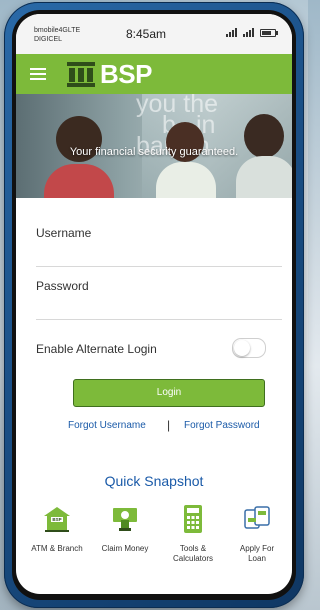  Describe the element at coordinates (107, 425) in the screenshot. I see `forgot-username-link: Forgot Username` at that location.